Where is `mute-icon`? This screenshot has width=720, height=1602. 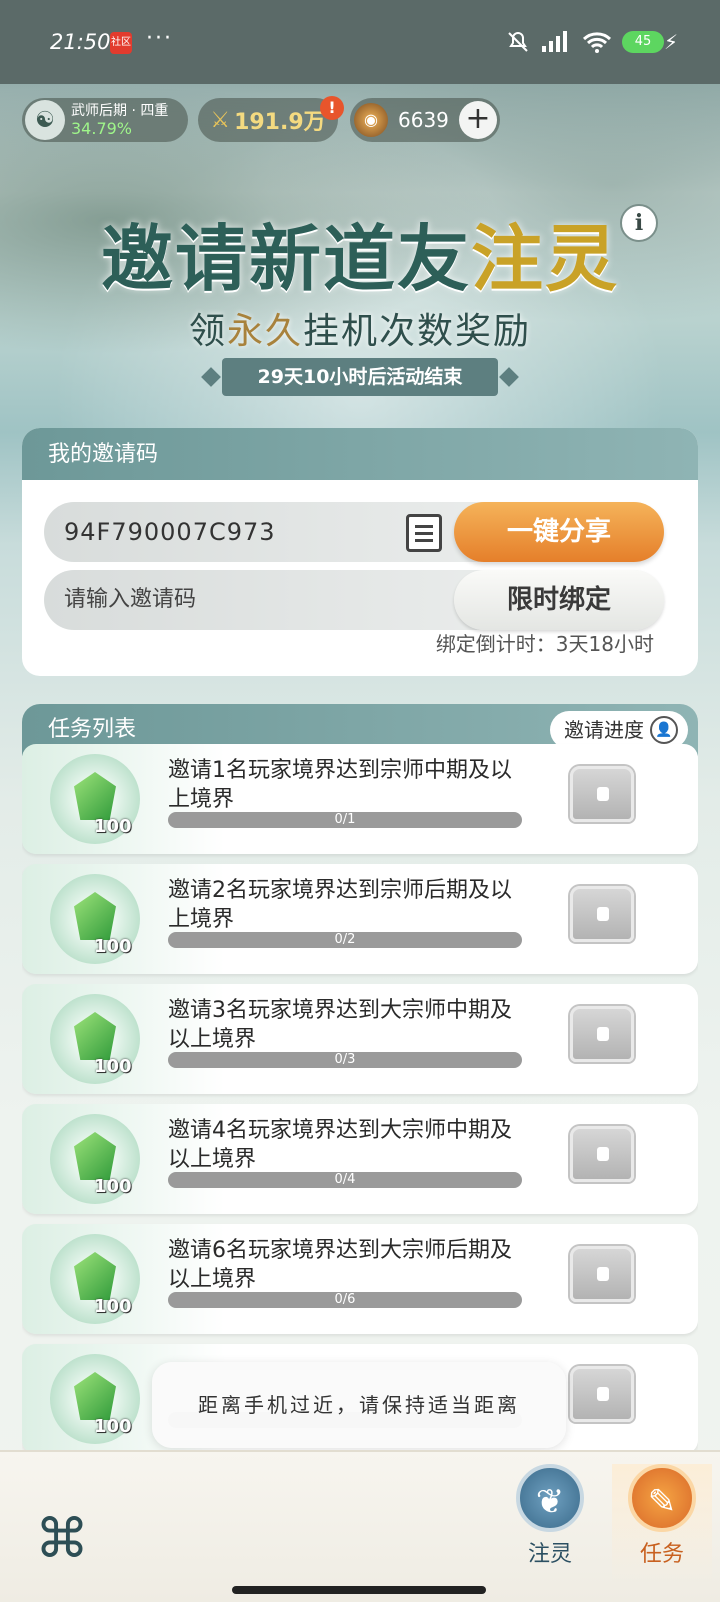
mute-icon is located at coordinates (518, 41).